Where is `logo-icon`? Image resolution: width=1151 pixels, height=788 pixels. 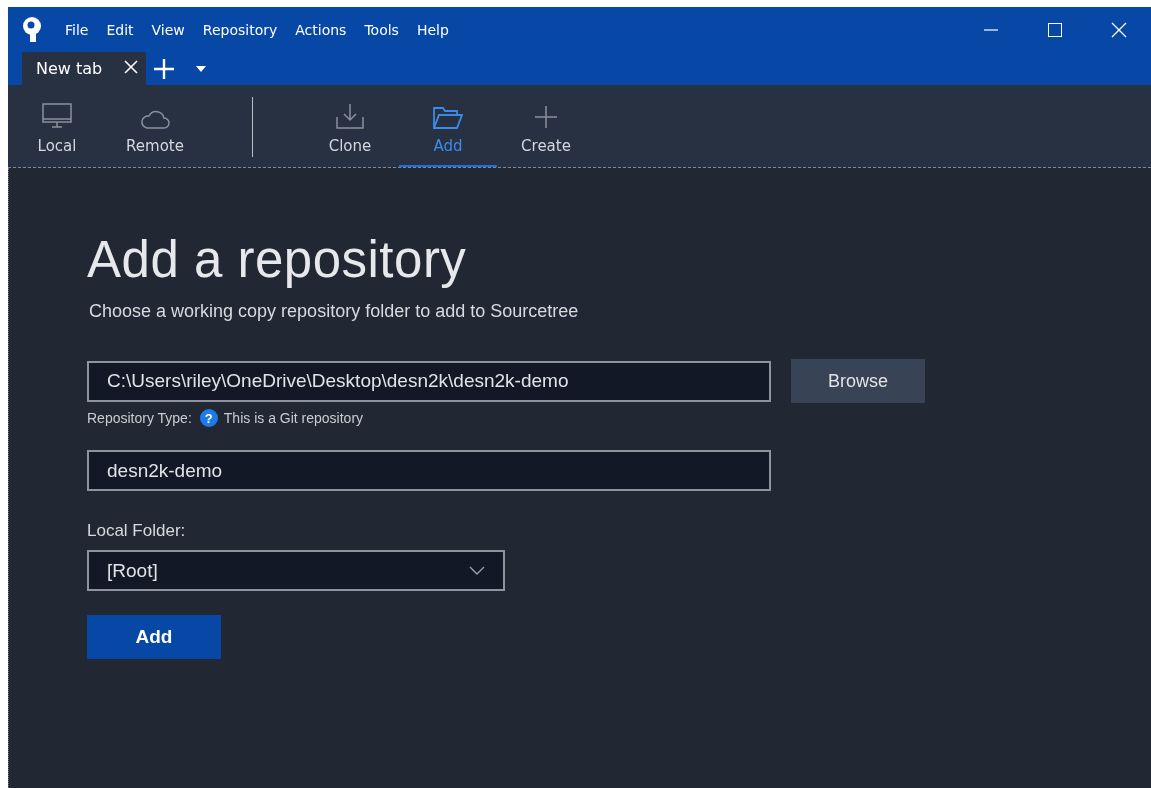 logo-icon is located at coordinates (32, 29).